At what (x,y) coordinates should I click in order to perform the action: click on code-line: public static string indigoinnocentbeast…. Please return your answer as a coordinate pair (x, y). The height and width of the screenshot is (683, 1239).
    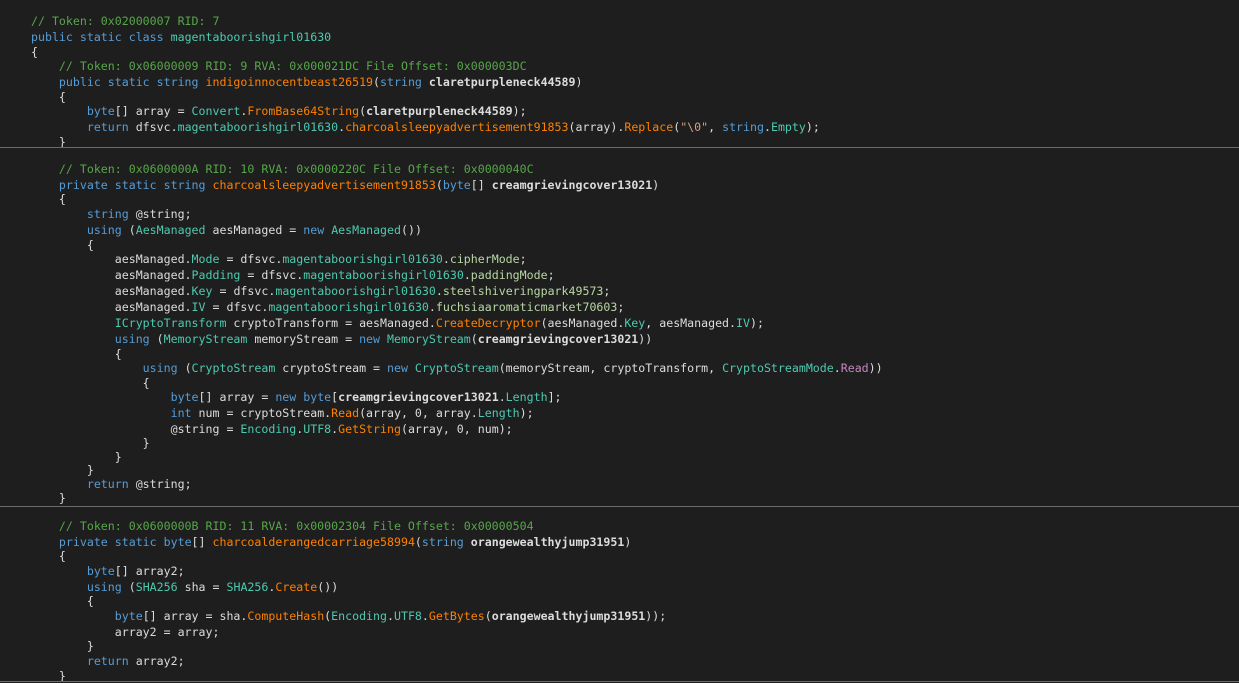
    Looking at the image, I should click on (307, 82).